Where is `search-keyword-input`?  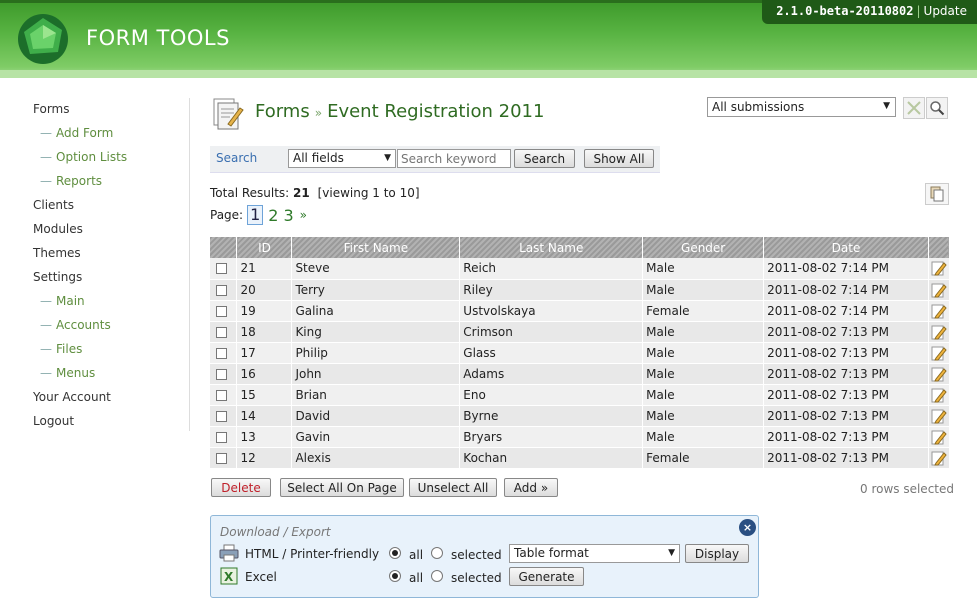 search-keyword-input is located at coordinates (454, 158).